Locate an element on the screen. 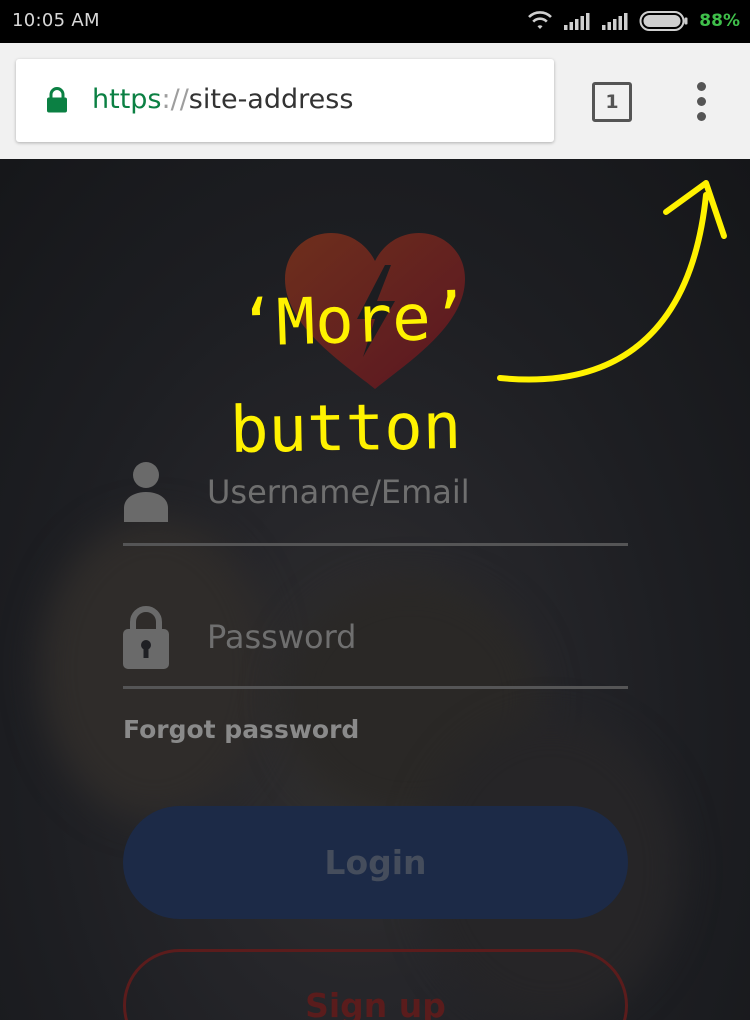  wifi-icon is located at coordinates (540, 20).